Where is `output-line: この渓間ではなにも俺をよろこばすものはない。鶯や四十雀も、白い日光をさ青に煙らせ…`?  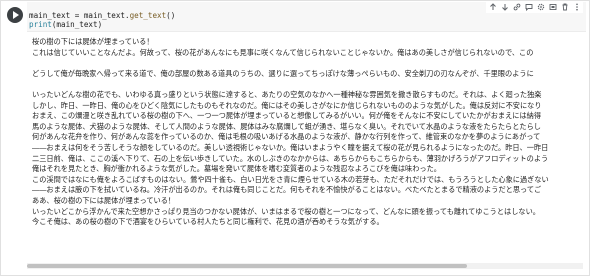 output-line: この渓間ではなにも俺をよろこばすものはない。鶯や四十雀も、白い日光をさ青に煙らせ… is located at coordinates (290, 179).